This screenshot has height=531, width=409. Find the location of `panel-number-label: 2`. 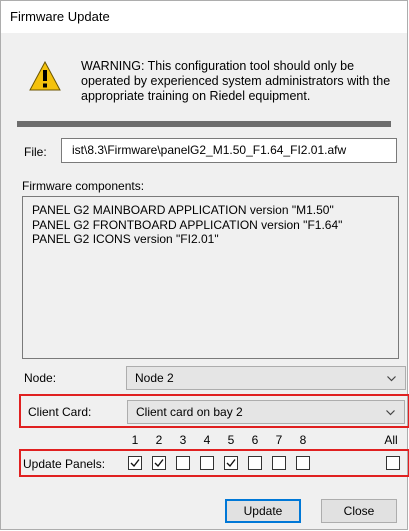

panel-number-label: 2 is located at coordinates (159, 440).